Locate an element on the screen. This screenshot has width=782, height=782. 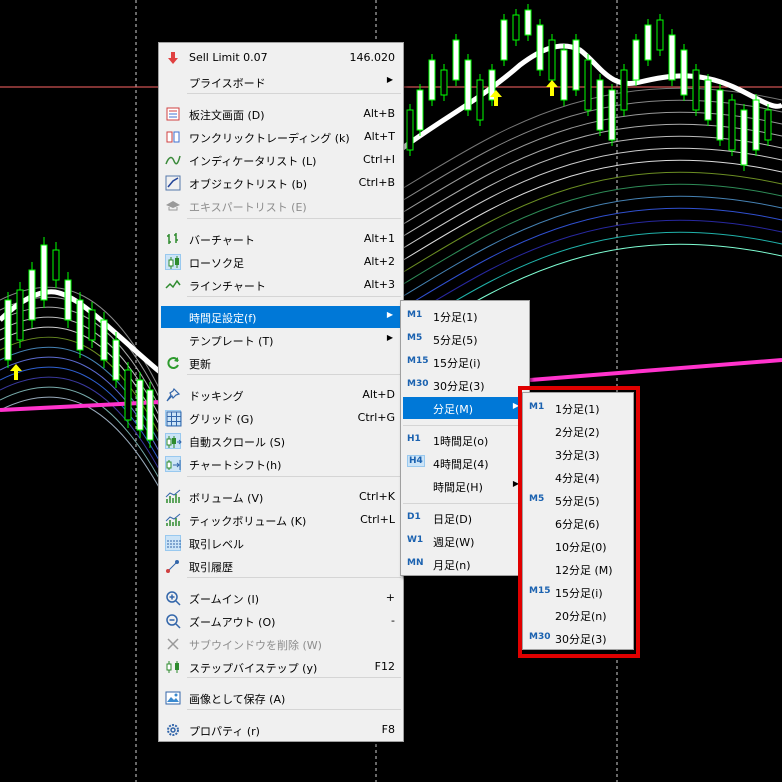
menu-item-2: 板注文画面 (D) Alt+B is located at coordinates (281, 114).